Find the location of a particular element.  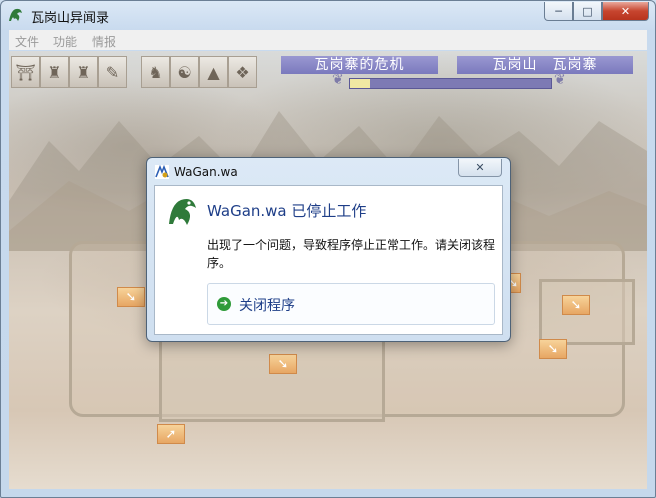

close-program-button: ➔ 关闭程序 is located at coordinates (351, 304).